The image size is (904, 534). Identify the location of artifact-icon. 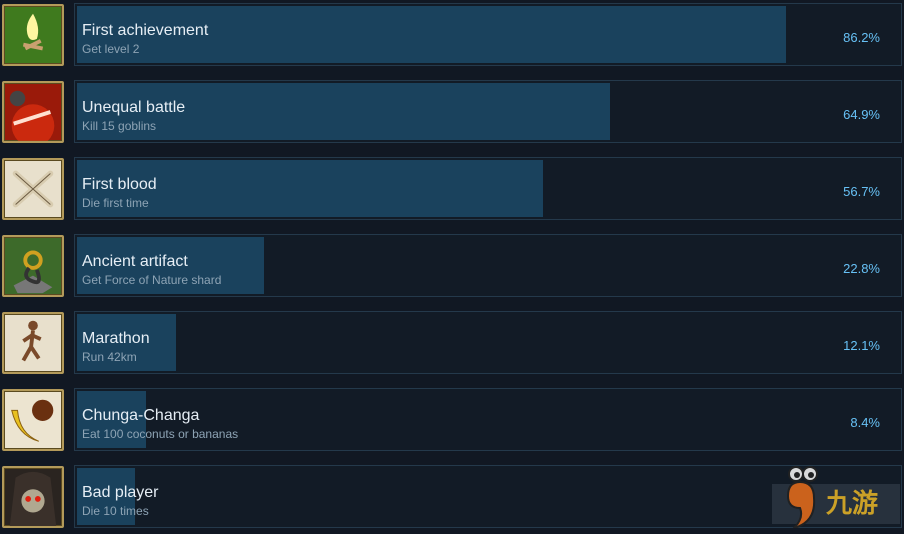
(33, 266).